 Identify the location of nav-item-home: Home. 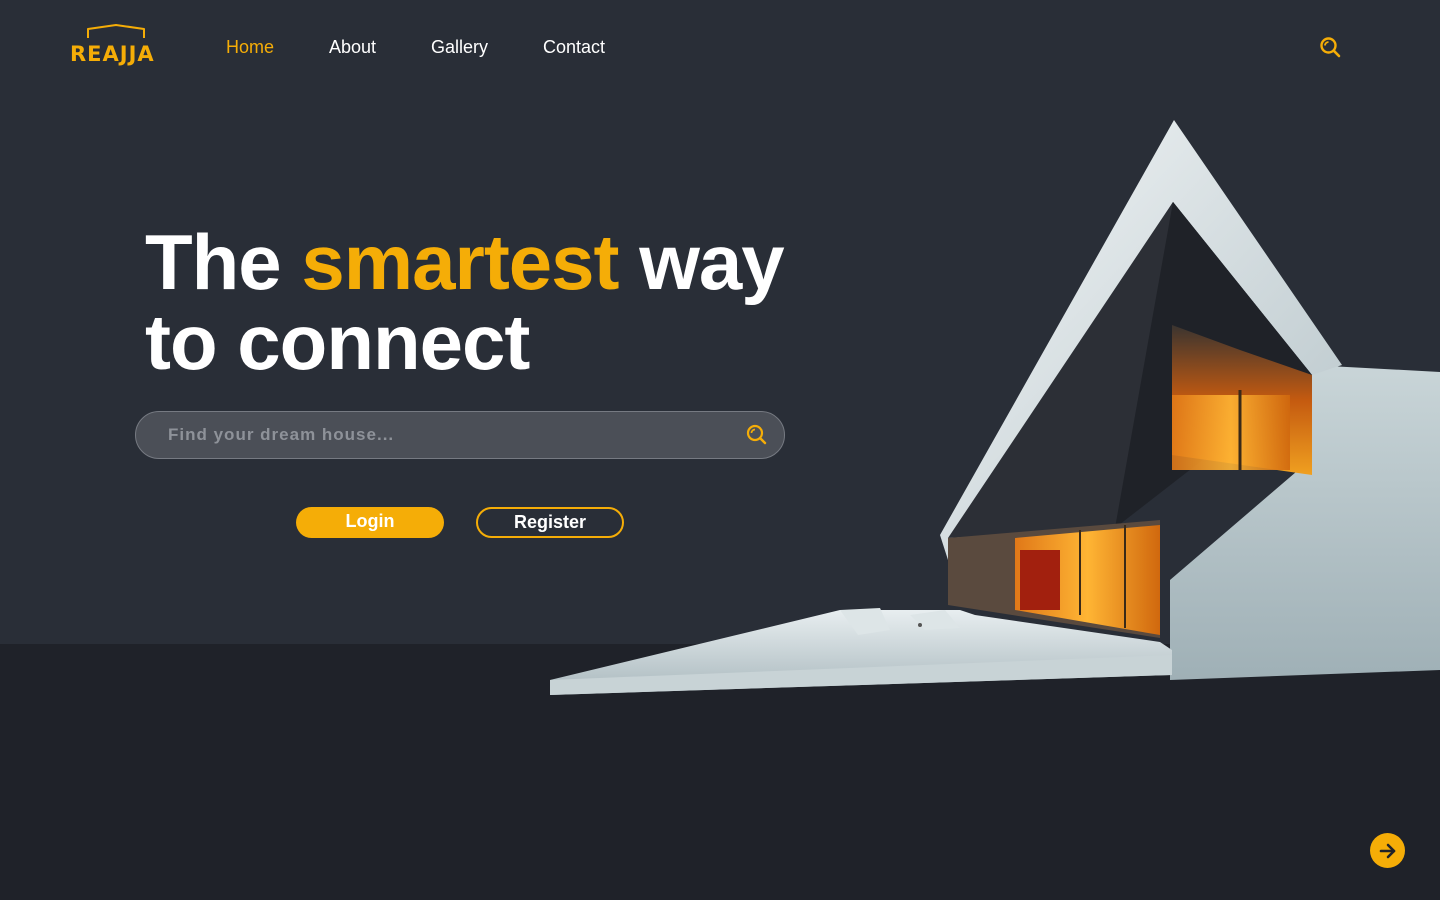
(250, 47).